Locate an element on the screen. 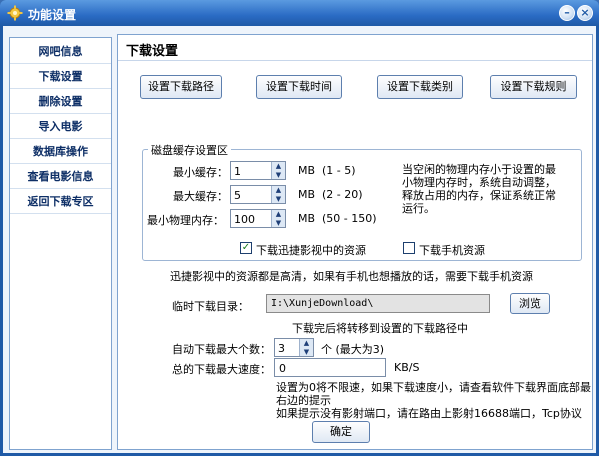 This screenshot has height=456, width=599. max-cache-unit: MB is located at coordinates (307, 194).